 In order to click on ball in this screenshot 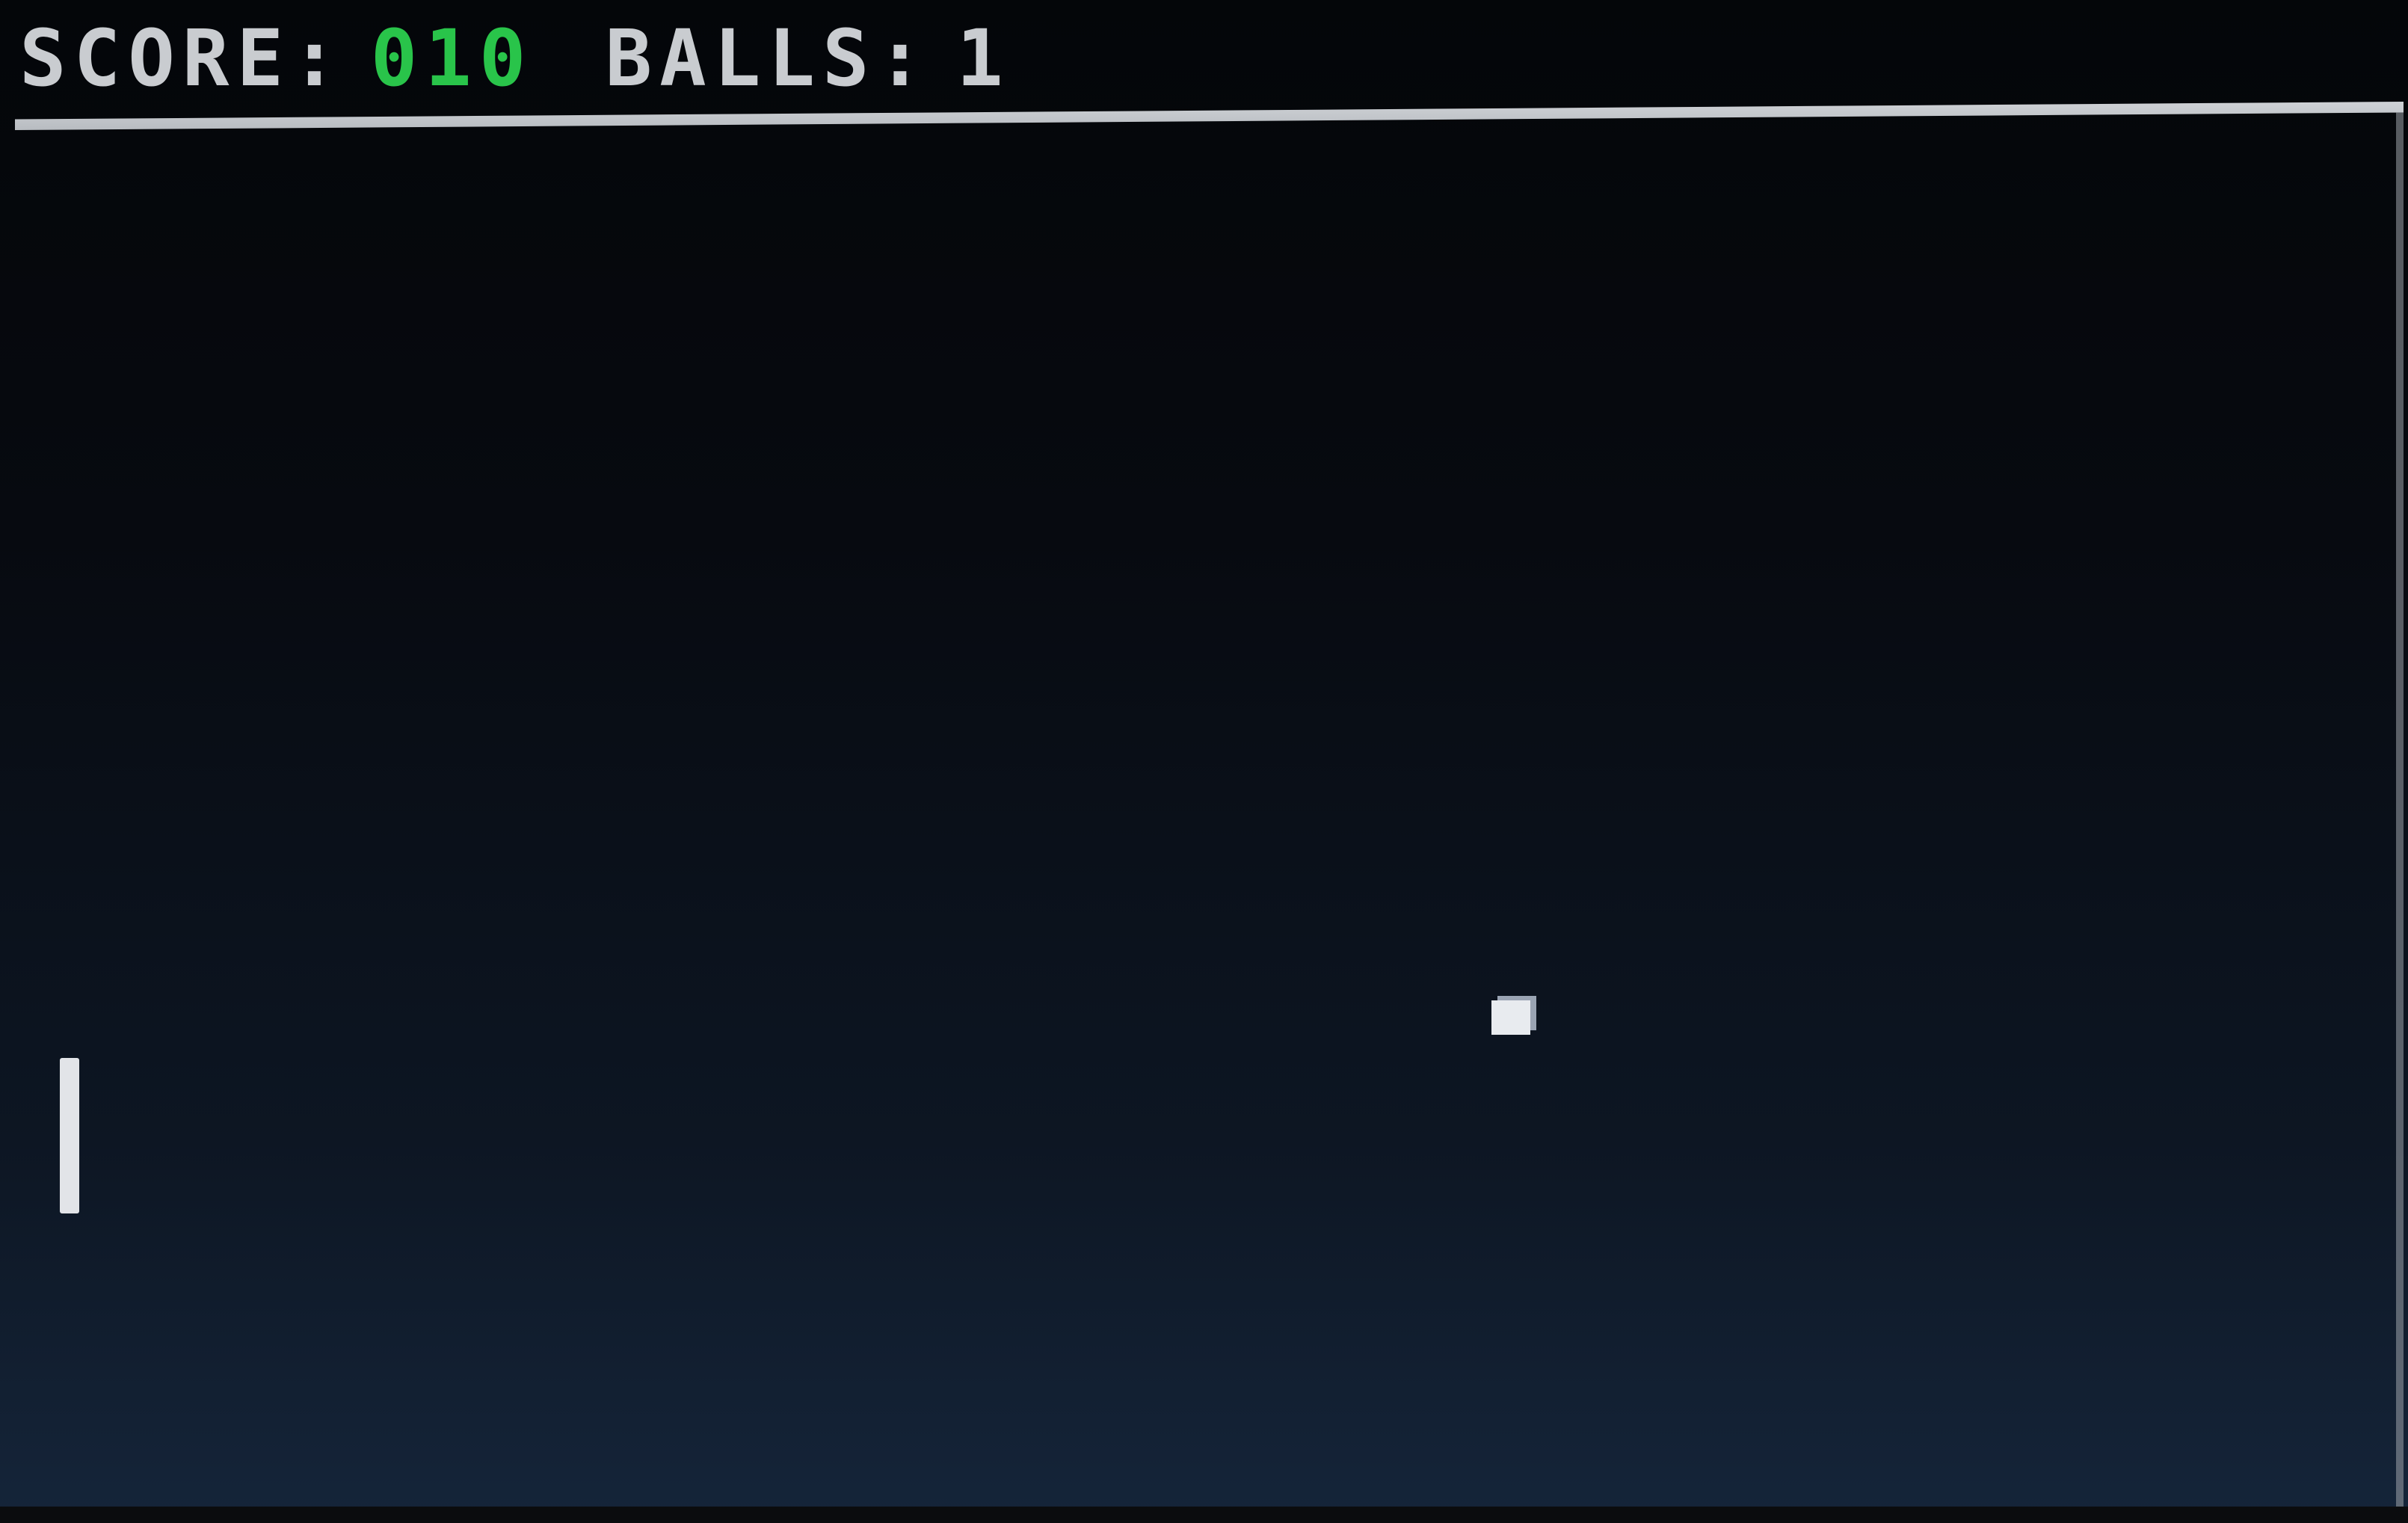, I will do `click(1511, 1018)`.